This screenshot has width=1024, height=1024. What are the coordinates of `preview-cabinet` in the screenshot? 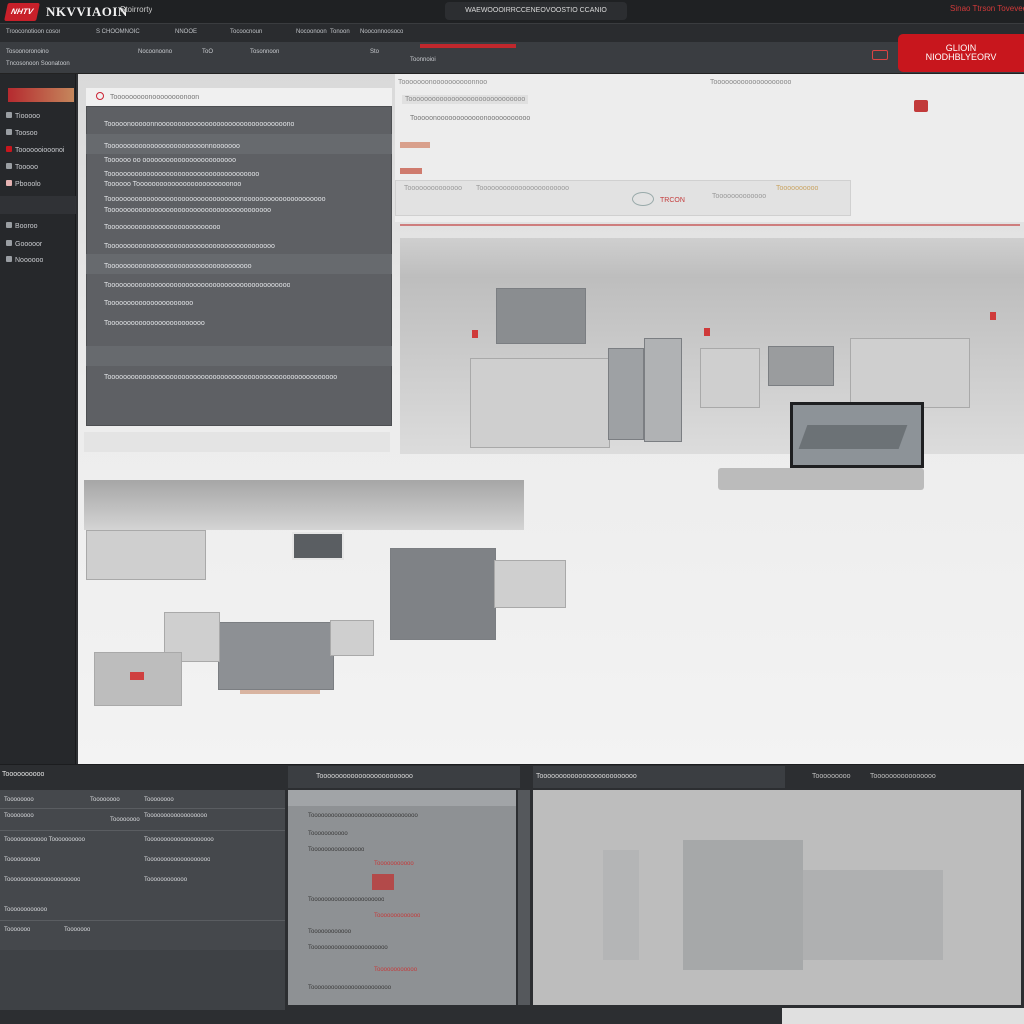 It's located at (621, 905).